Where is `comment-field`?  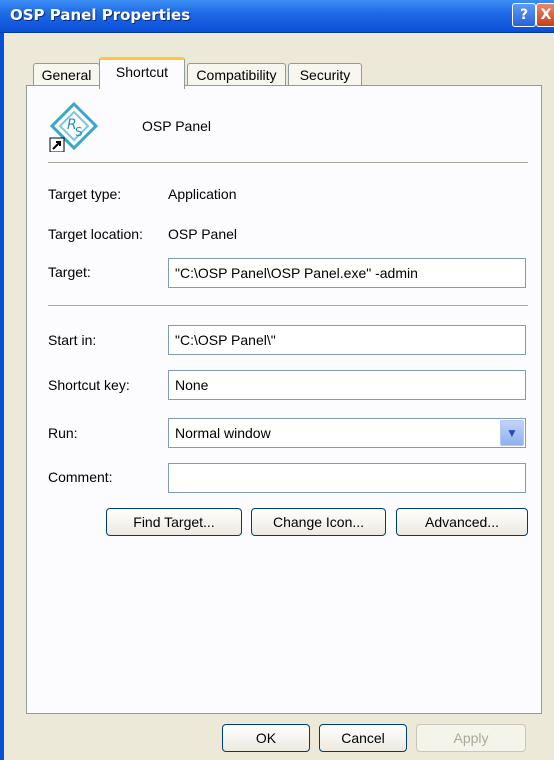
comment-field is located at coordinates (347, 478).